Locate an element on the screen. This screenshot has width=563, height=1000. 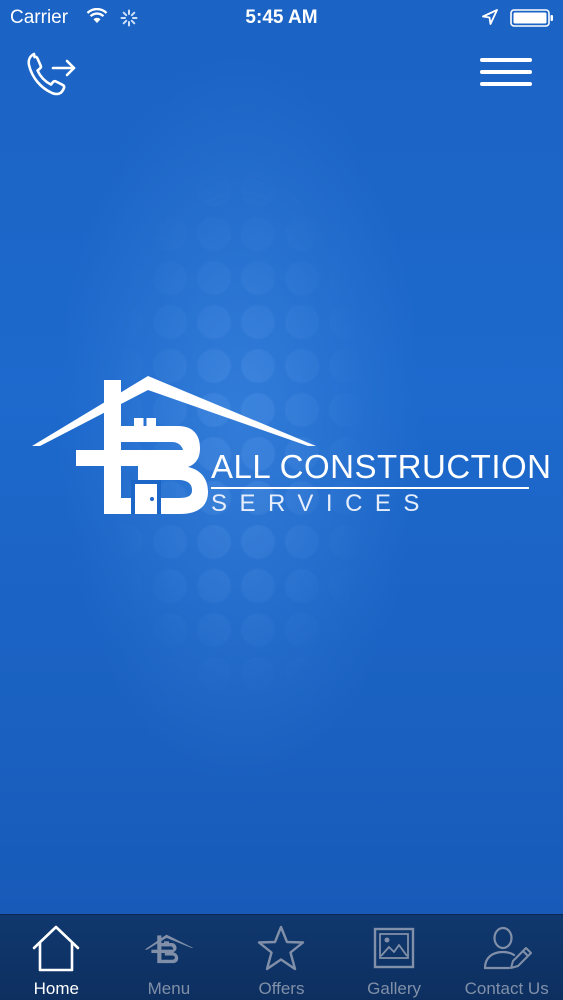
tab-offers: Offers is located at coordinates (281, 957).